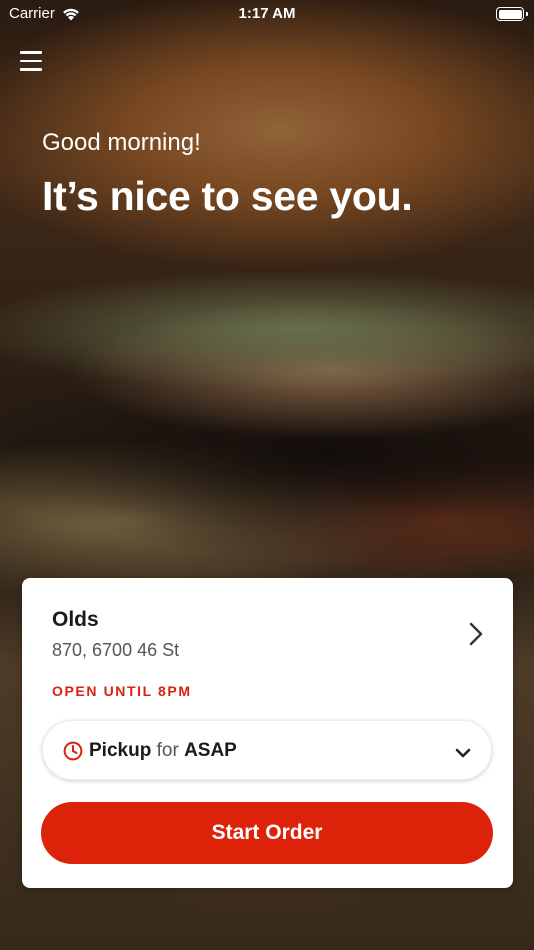 The height and width of the screenshot is (950, 534). What do you see at coordinates (75, 619) in the screenshot?
I see `store-name: Olds` at bounding box center [75, 619].